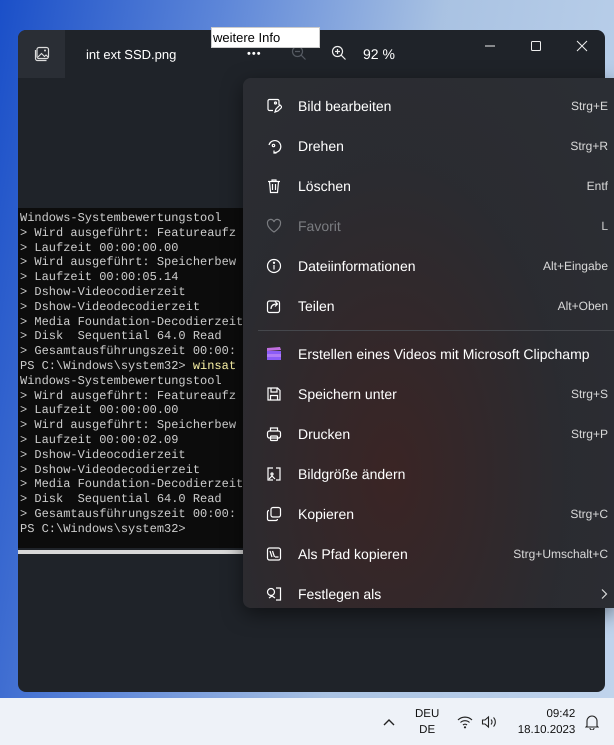 The image size is (614, 745). I want to click on chevron-up-icon, so click(389, 722).